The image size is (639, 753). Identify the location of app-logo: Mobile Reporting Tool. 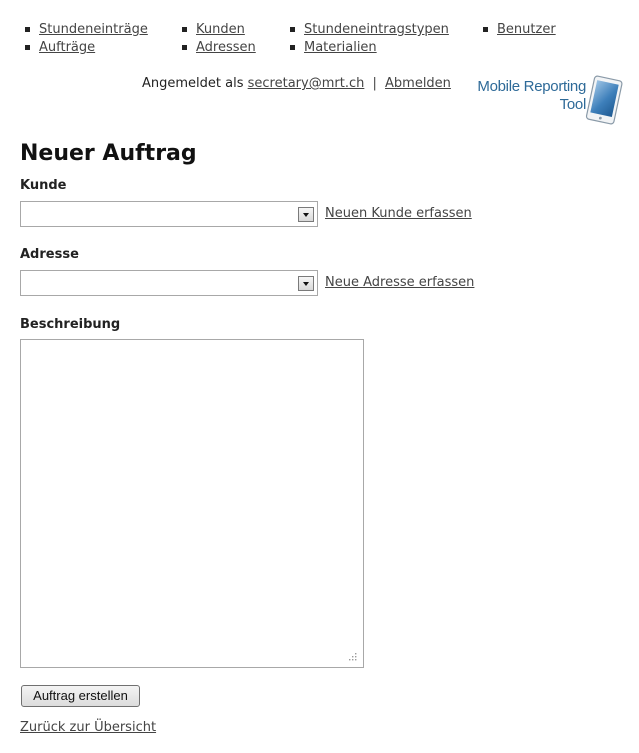
(550, 101).